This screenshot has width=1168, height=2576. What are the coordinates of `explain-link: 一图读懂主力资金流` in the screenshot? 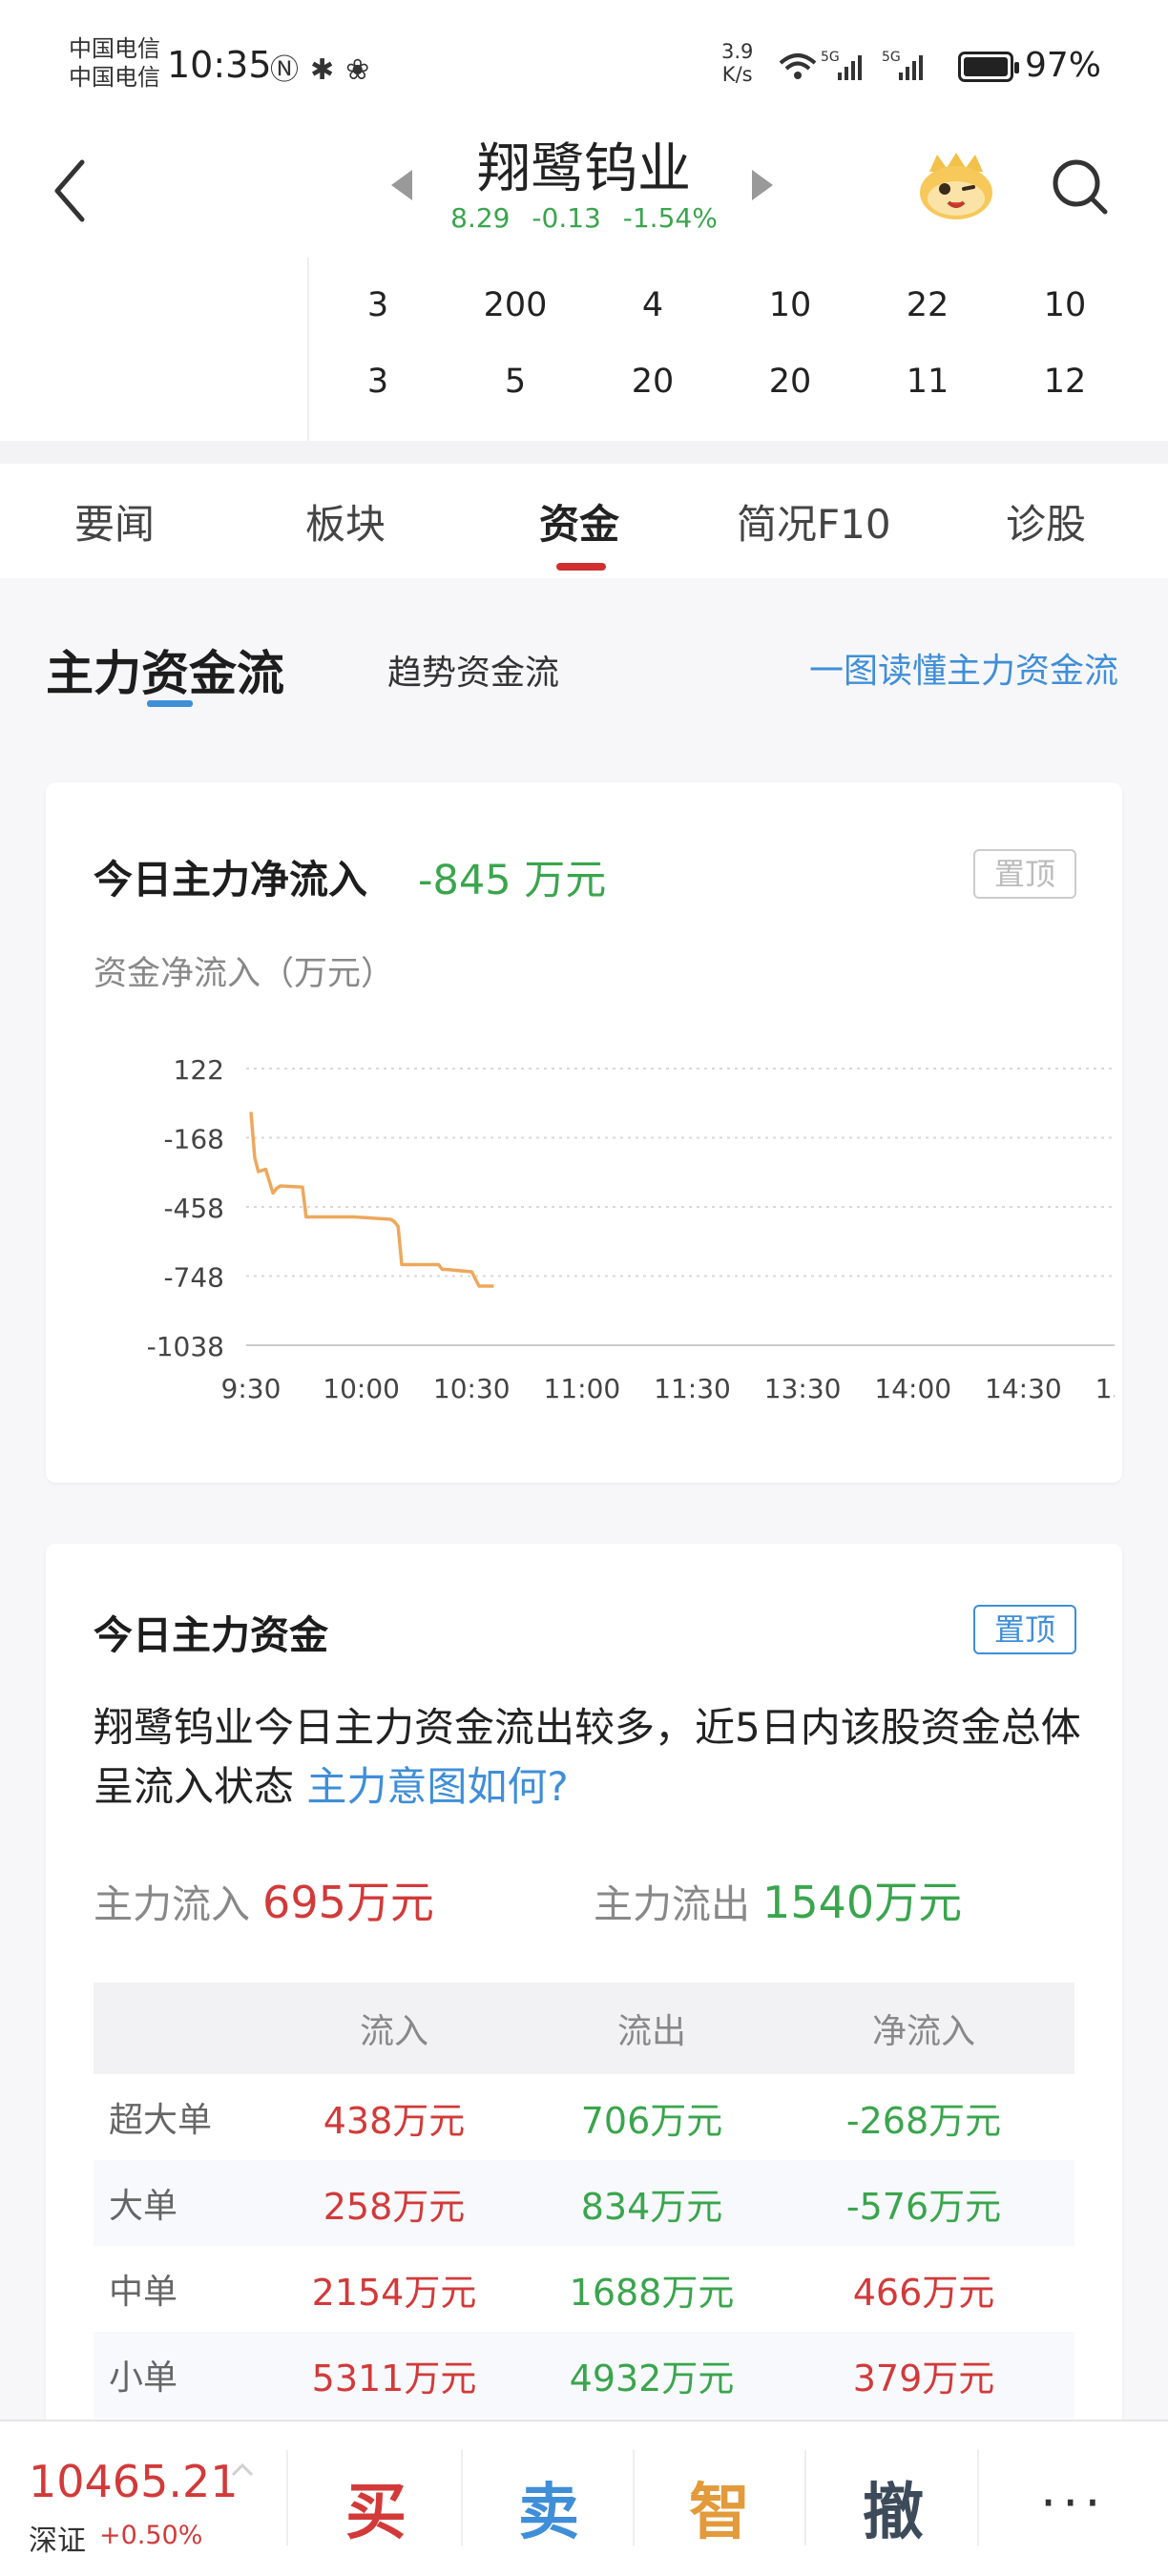 It's located at (963, 668).